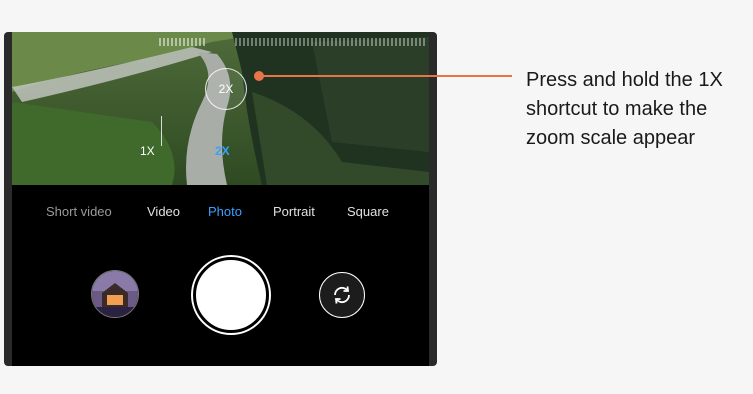 Image resolution: width=753 pixels, height=394 pixels. I want to click on mode-square: Square, so click(368, 211).